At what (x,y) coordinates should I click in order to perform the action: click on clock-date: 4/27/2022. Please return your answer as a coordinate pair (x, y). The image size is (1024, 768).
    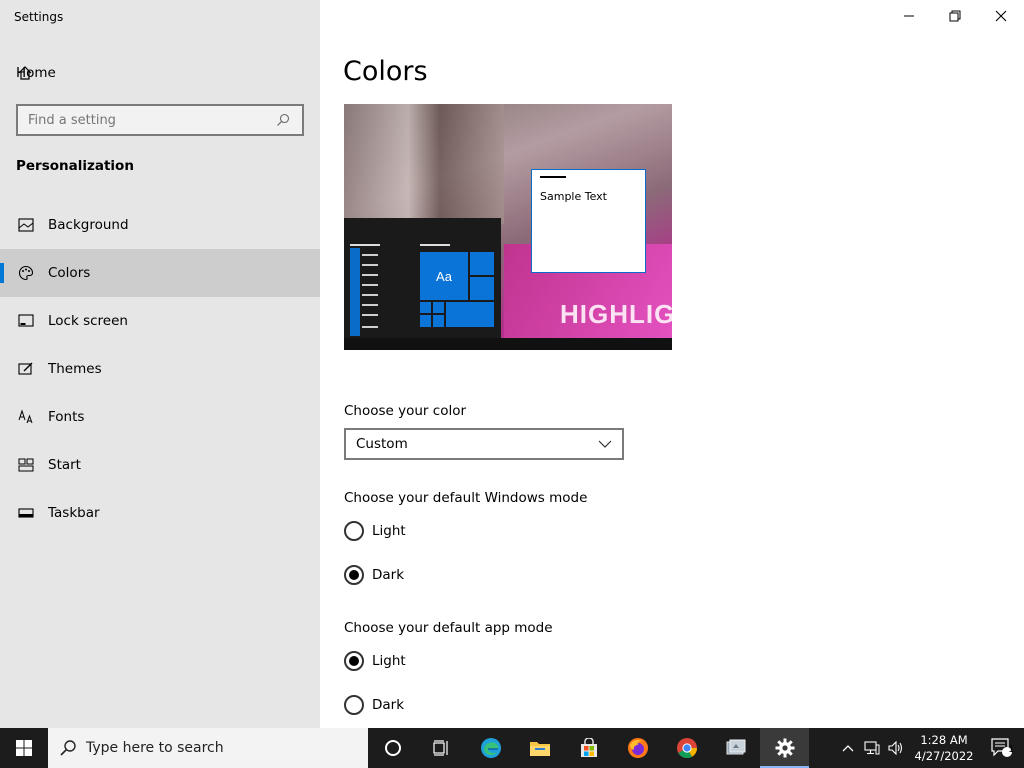
    Looking at the image, I should click on (944, 756).